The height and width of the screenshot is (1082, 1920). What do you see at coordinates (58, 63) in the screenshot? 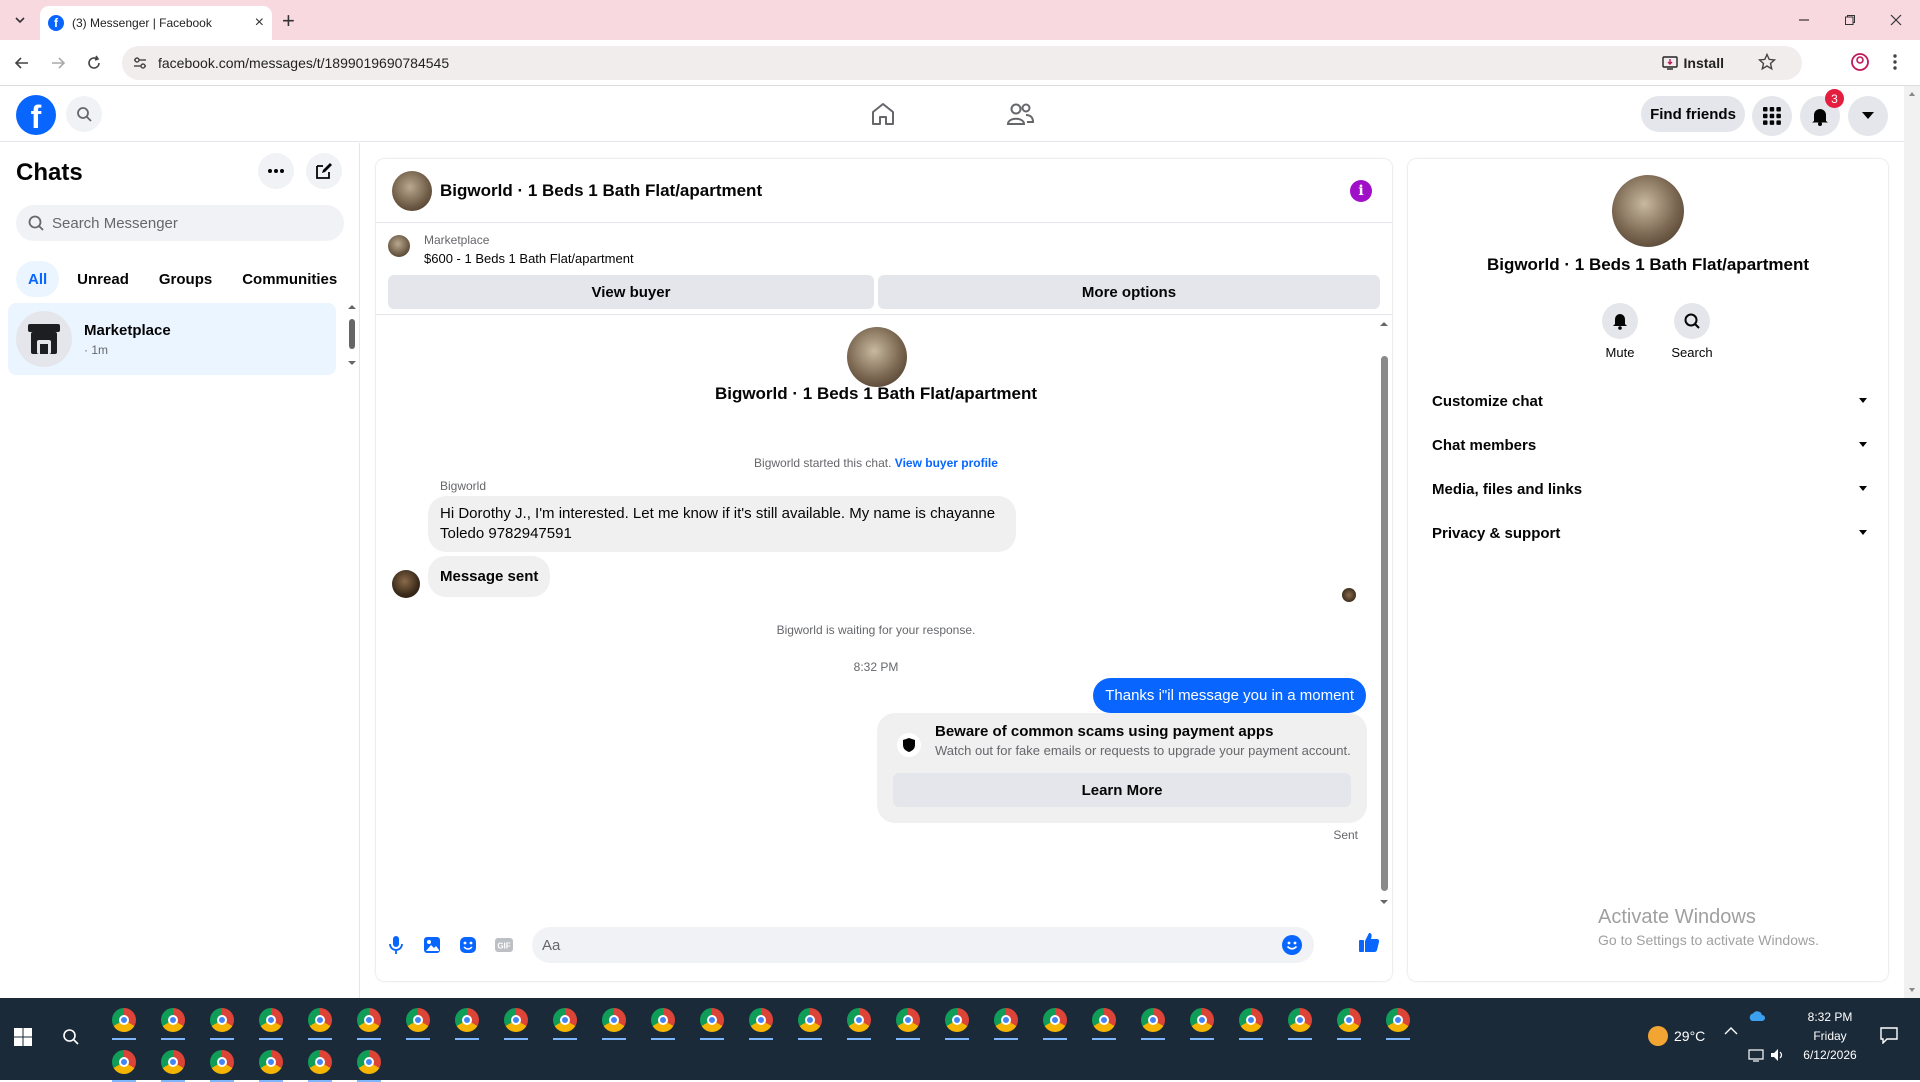
I see `forward-icon` at bounding box center [58, 63].